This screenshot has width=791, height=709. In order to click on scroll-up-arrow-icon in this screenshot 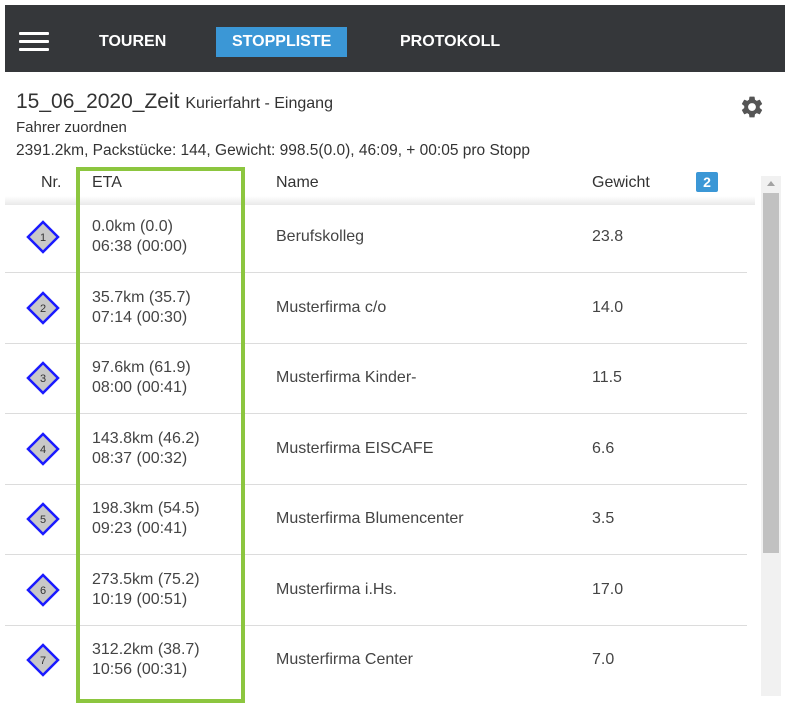, I will do `click(771, 184)`.